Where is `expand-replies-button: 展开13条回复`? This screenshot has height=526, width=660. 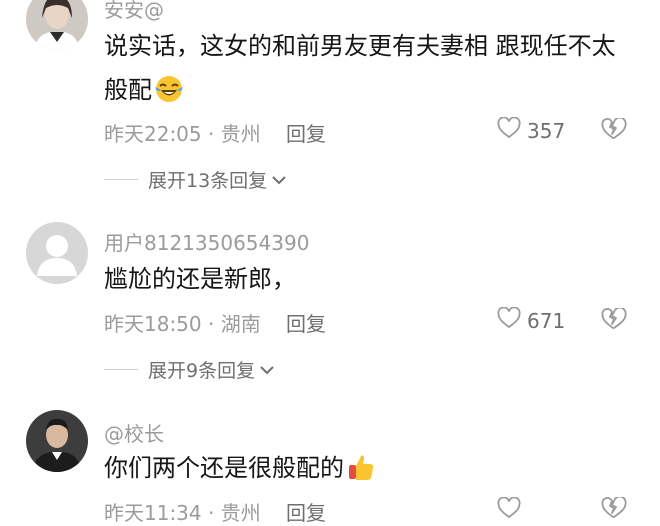
expand-replies-button: 展开13条回复 is located at coordinates (195, 179).